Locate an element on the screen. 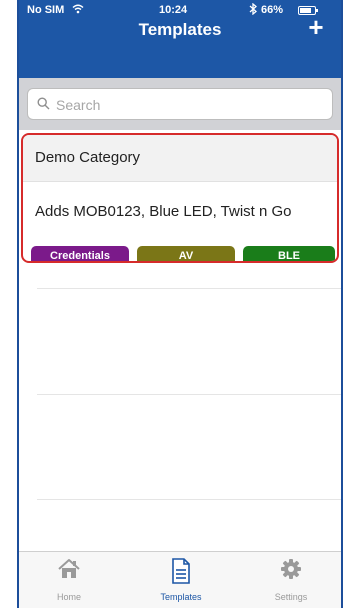  tab-home: Home is located at coordinates (69, 580).